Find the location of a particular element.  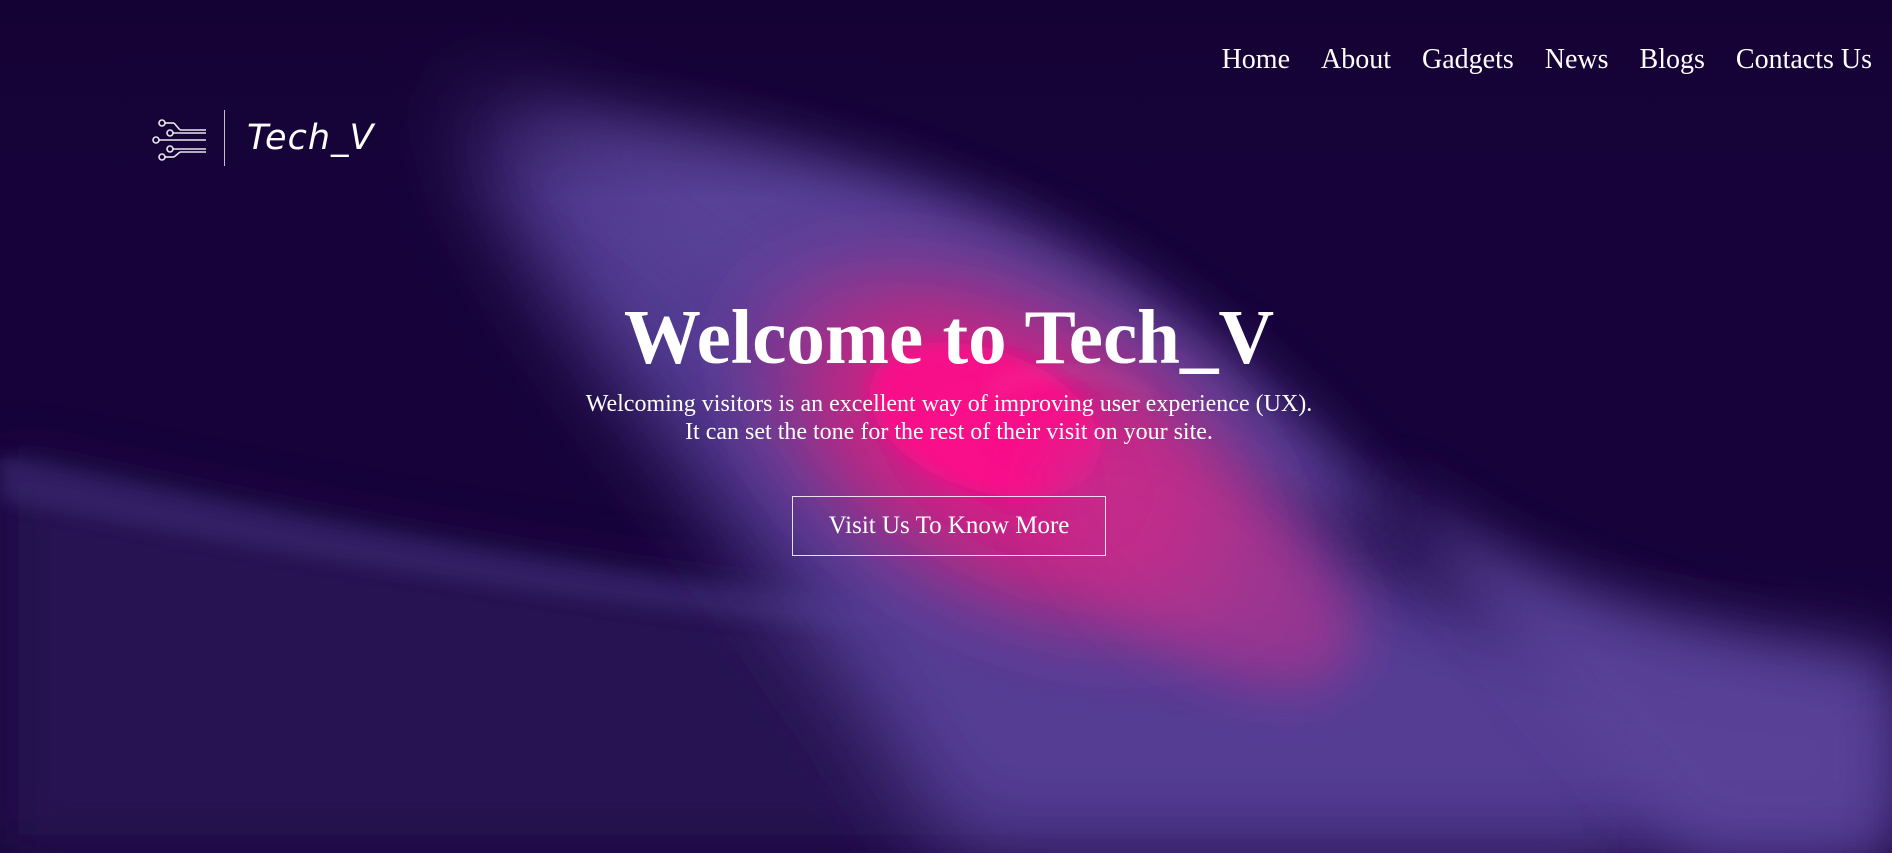

circuit-lines-icon is located at coordinates (179, 140).